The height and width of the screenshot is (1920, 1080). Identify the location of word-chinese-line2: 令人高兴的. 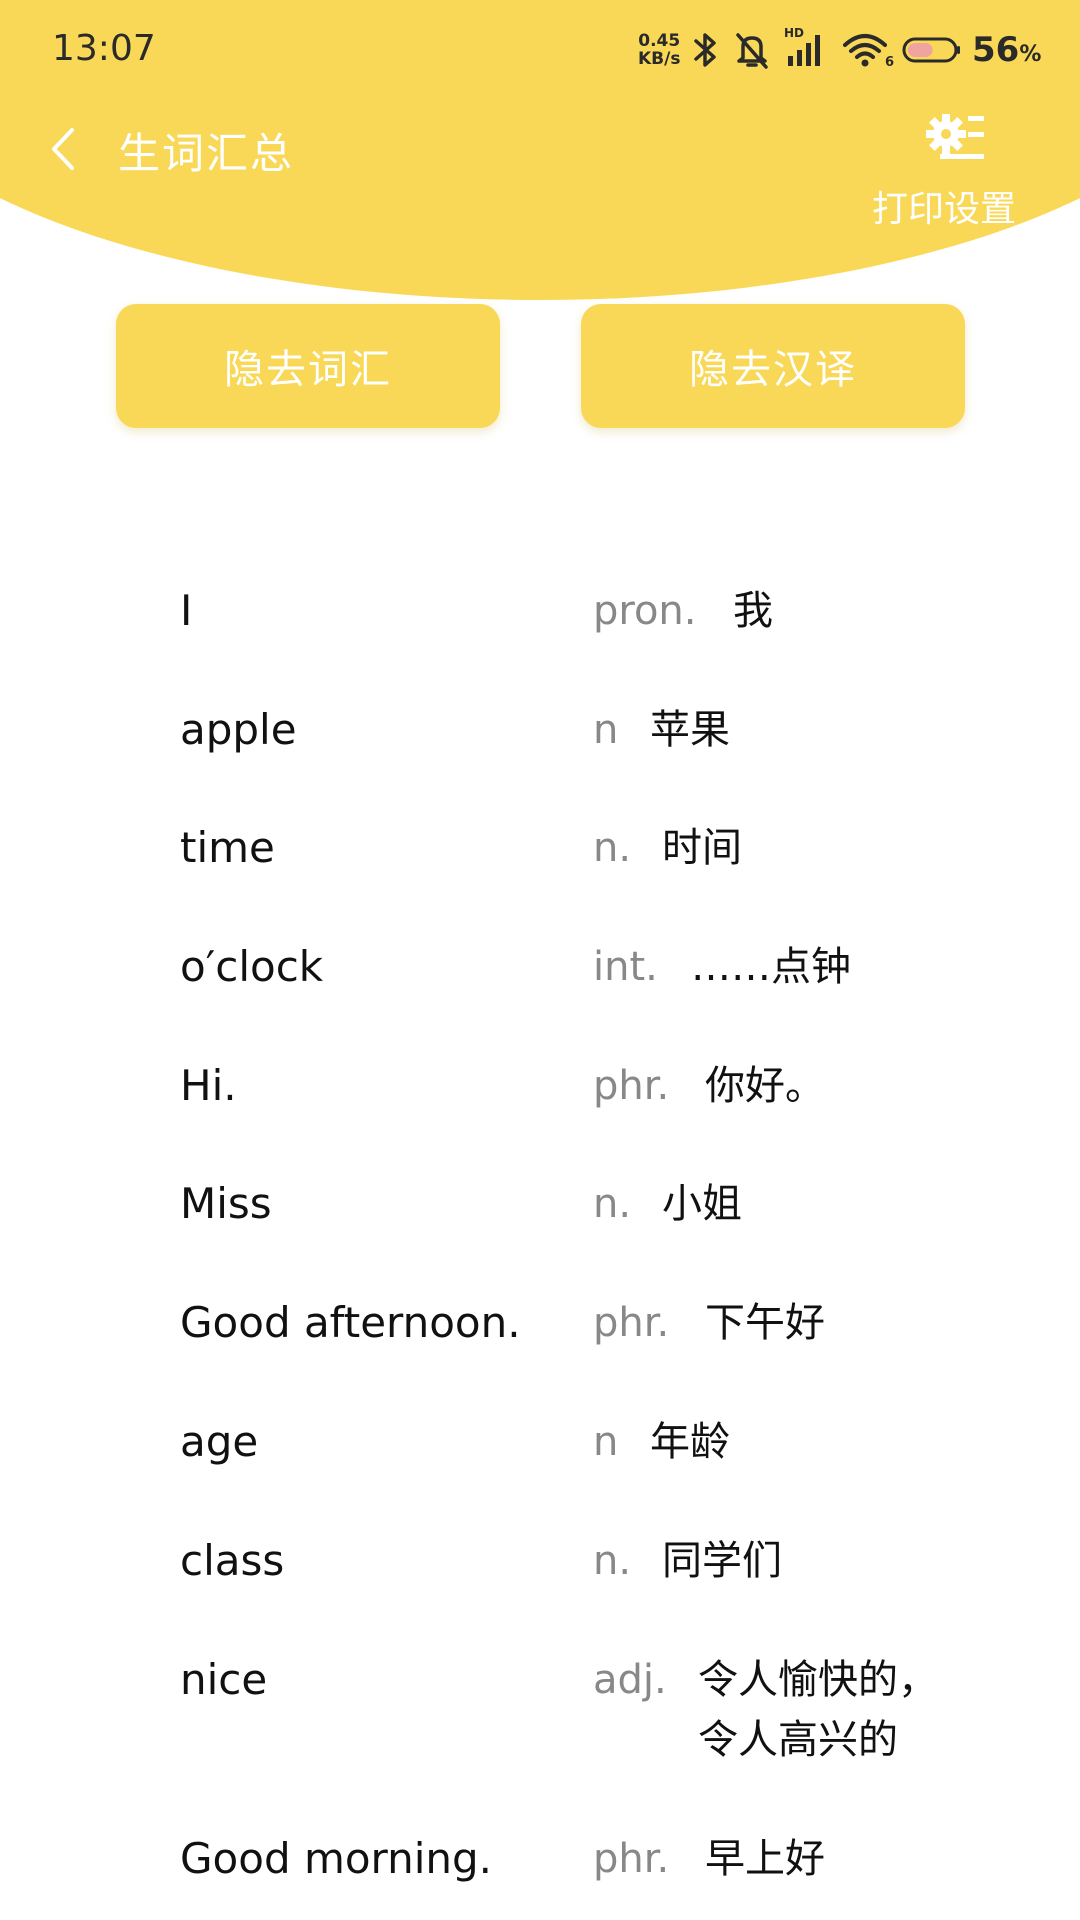
(798, 1740).